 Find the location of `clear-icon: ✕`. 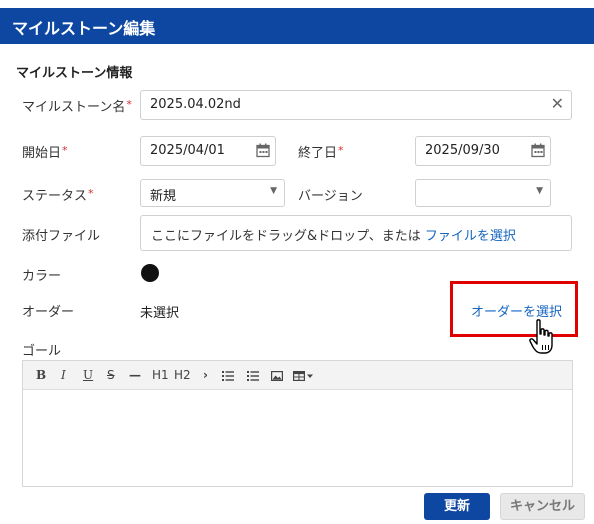

clear-icon: ✕ is located at coordinates (557, 103).